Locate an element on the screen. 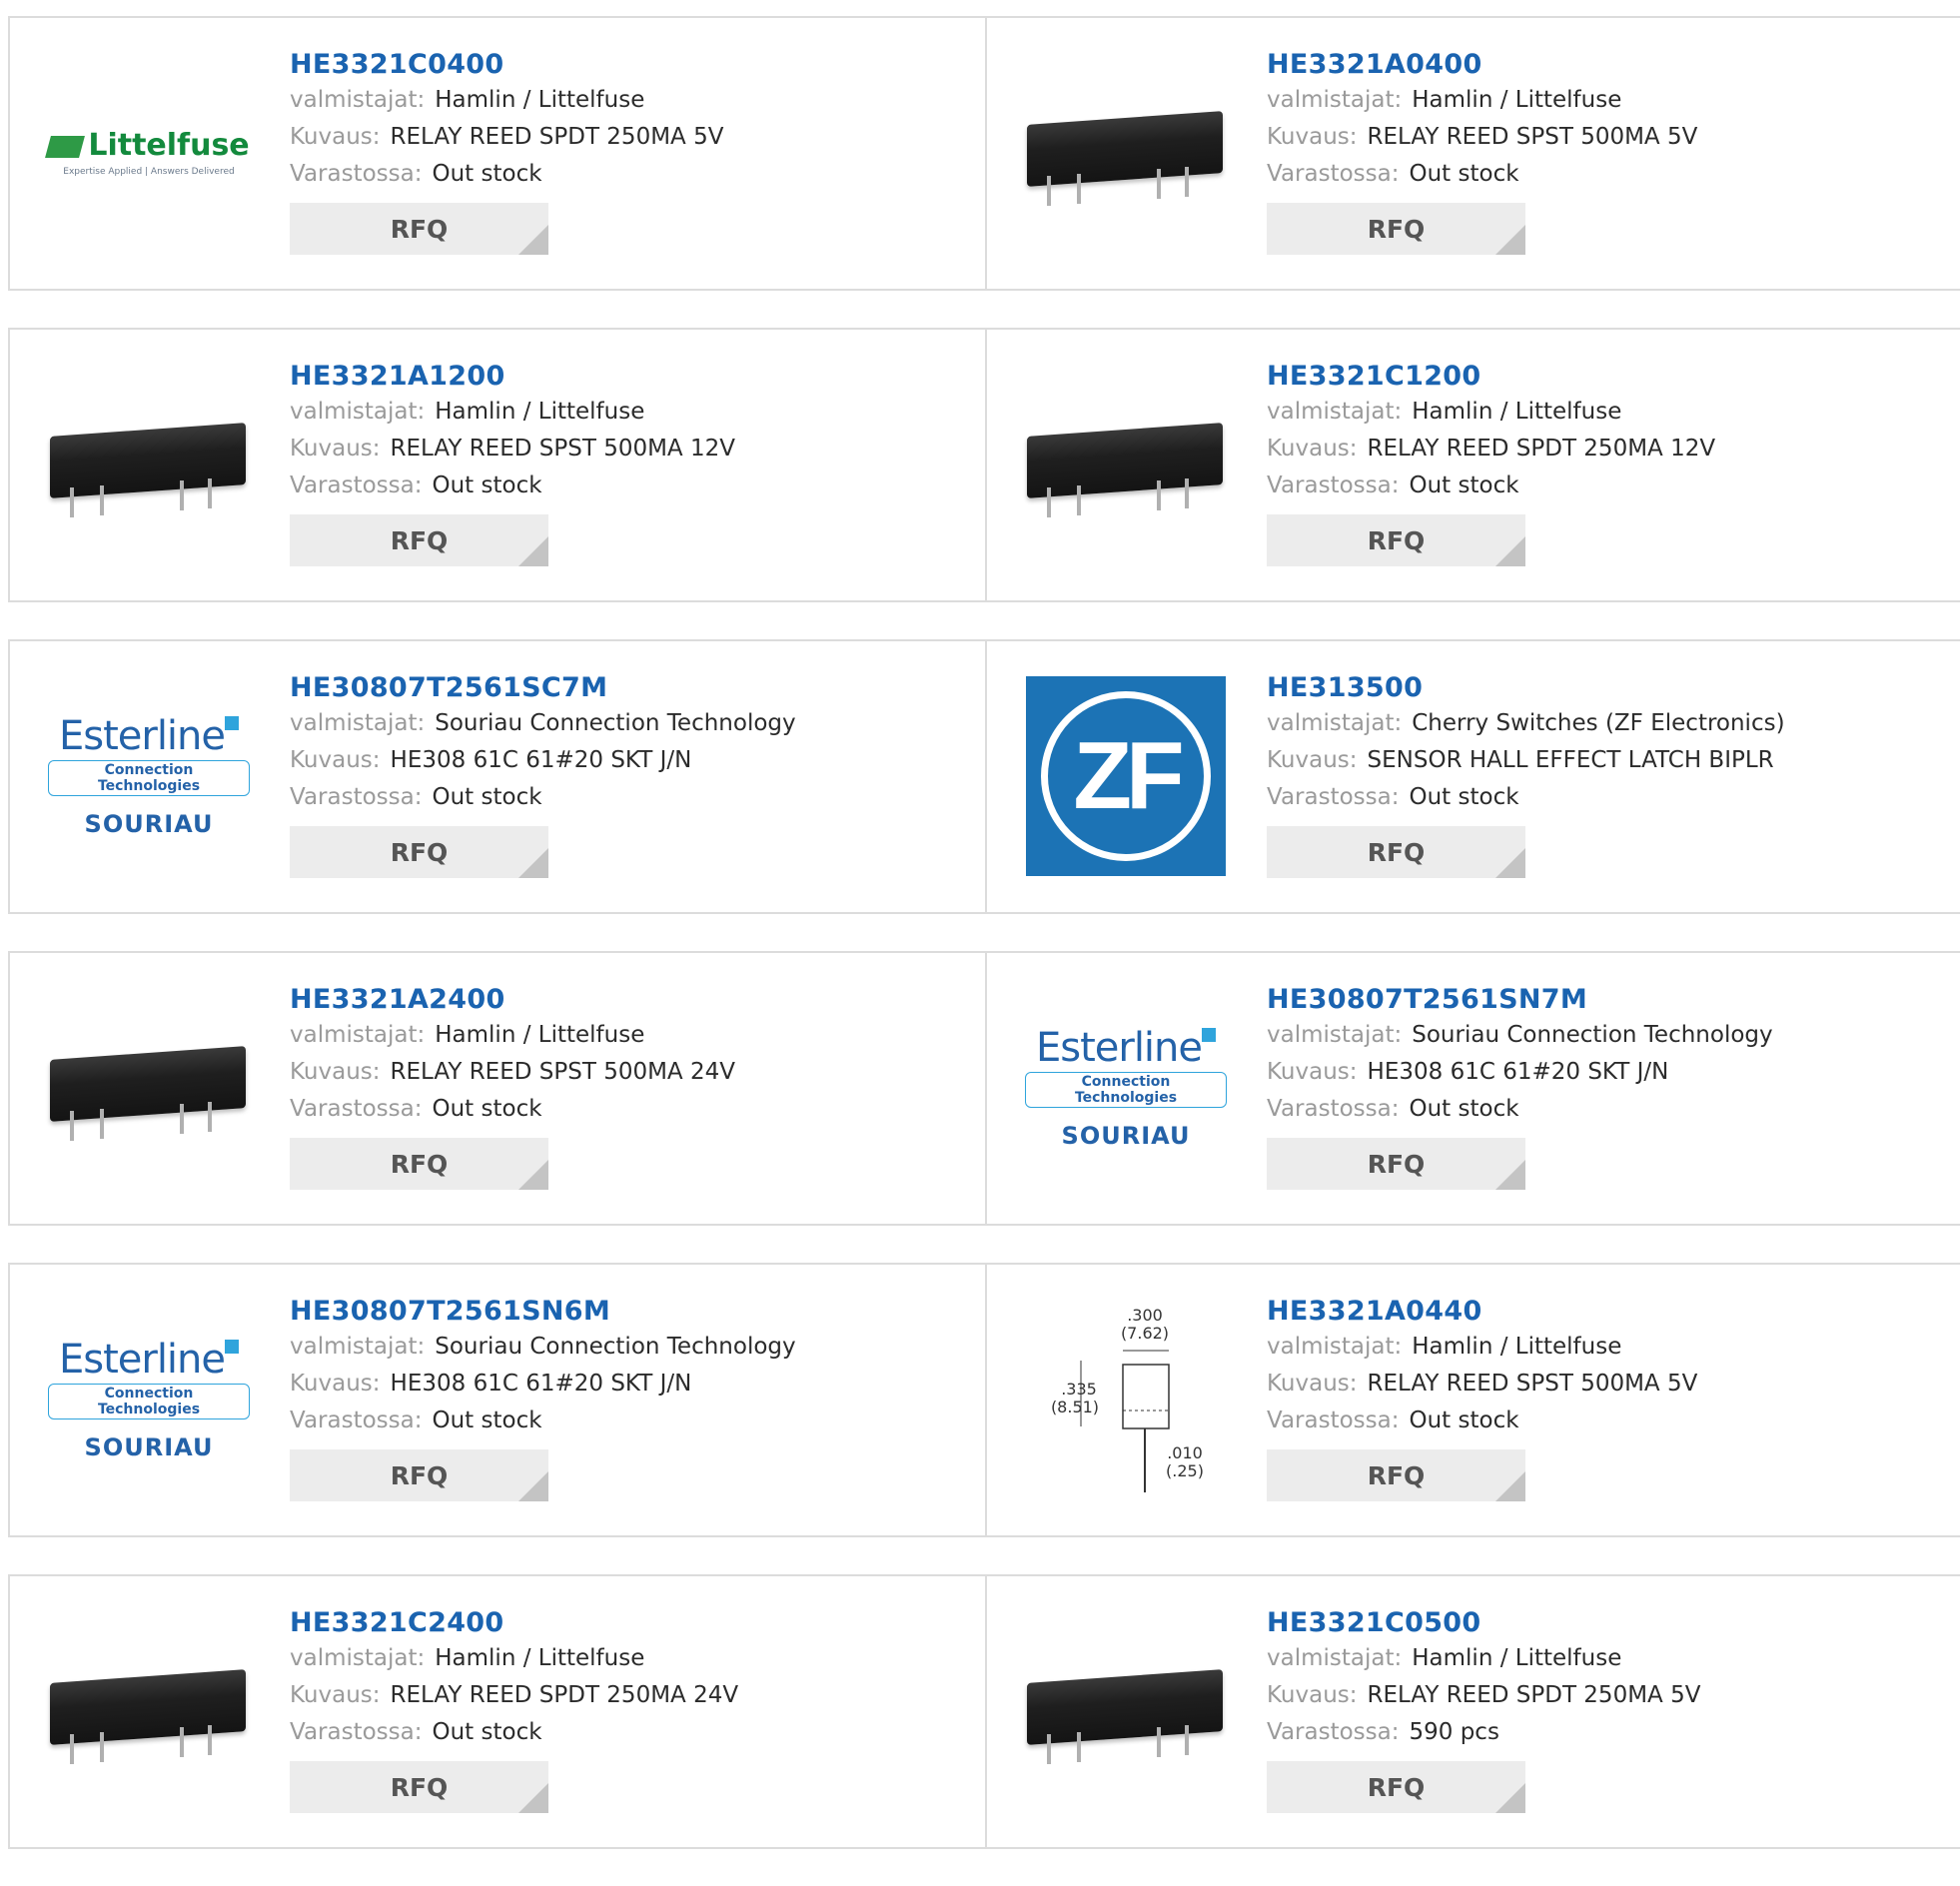 This screenshot has width=1960, height=1886. pin-in-label: .010 is located at coordinates (1185, 1452).